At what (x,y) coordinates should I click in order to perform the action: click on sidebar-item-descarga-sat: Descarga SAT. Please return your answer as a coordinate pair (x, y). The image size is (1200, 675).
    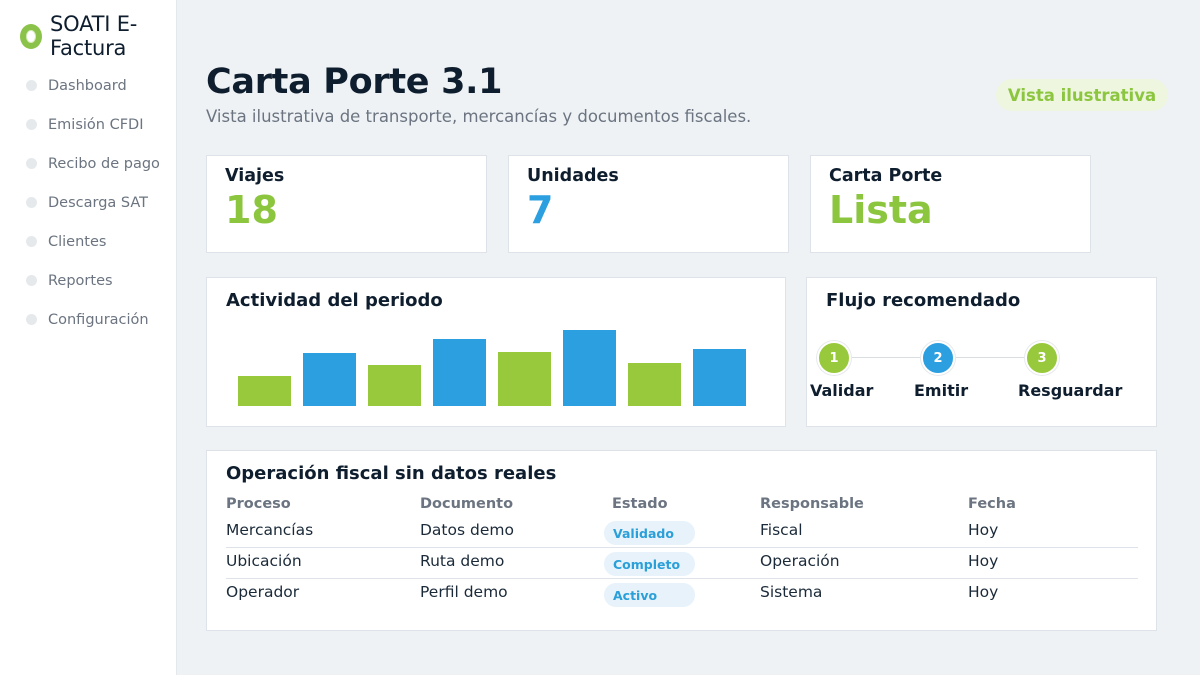
    Looking at the image, I should click on (93, 202).